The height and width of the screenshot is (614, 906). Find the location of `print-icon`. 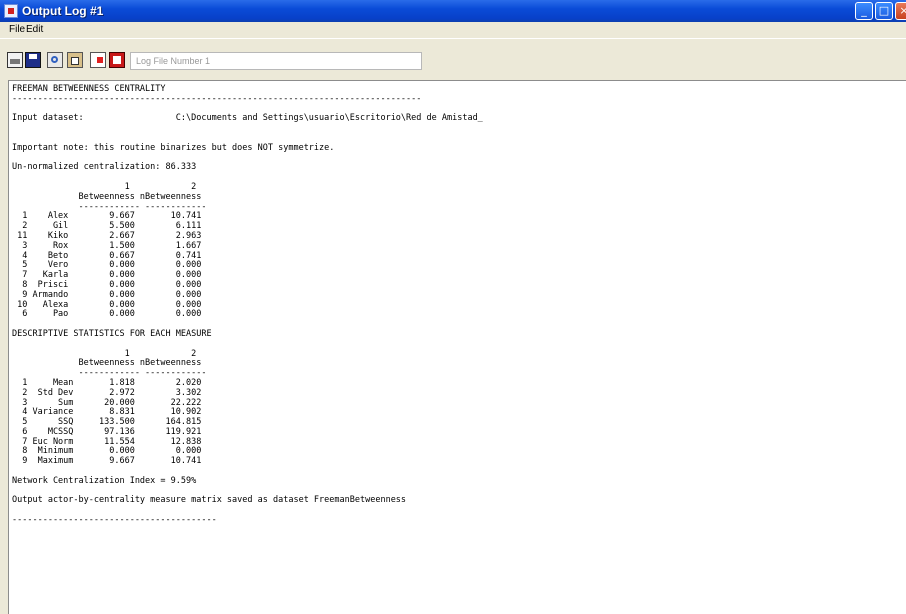

print-icon is located at coordinates (15, 60).